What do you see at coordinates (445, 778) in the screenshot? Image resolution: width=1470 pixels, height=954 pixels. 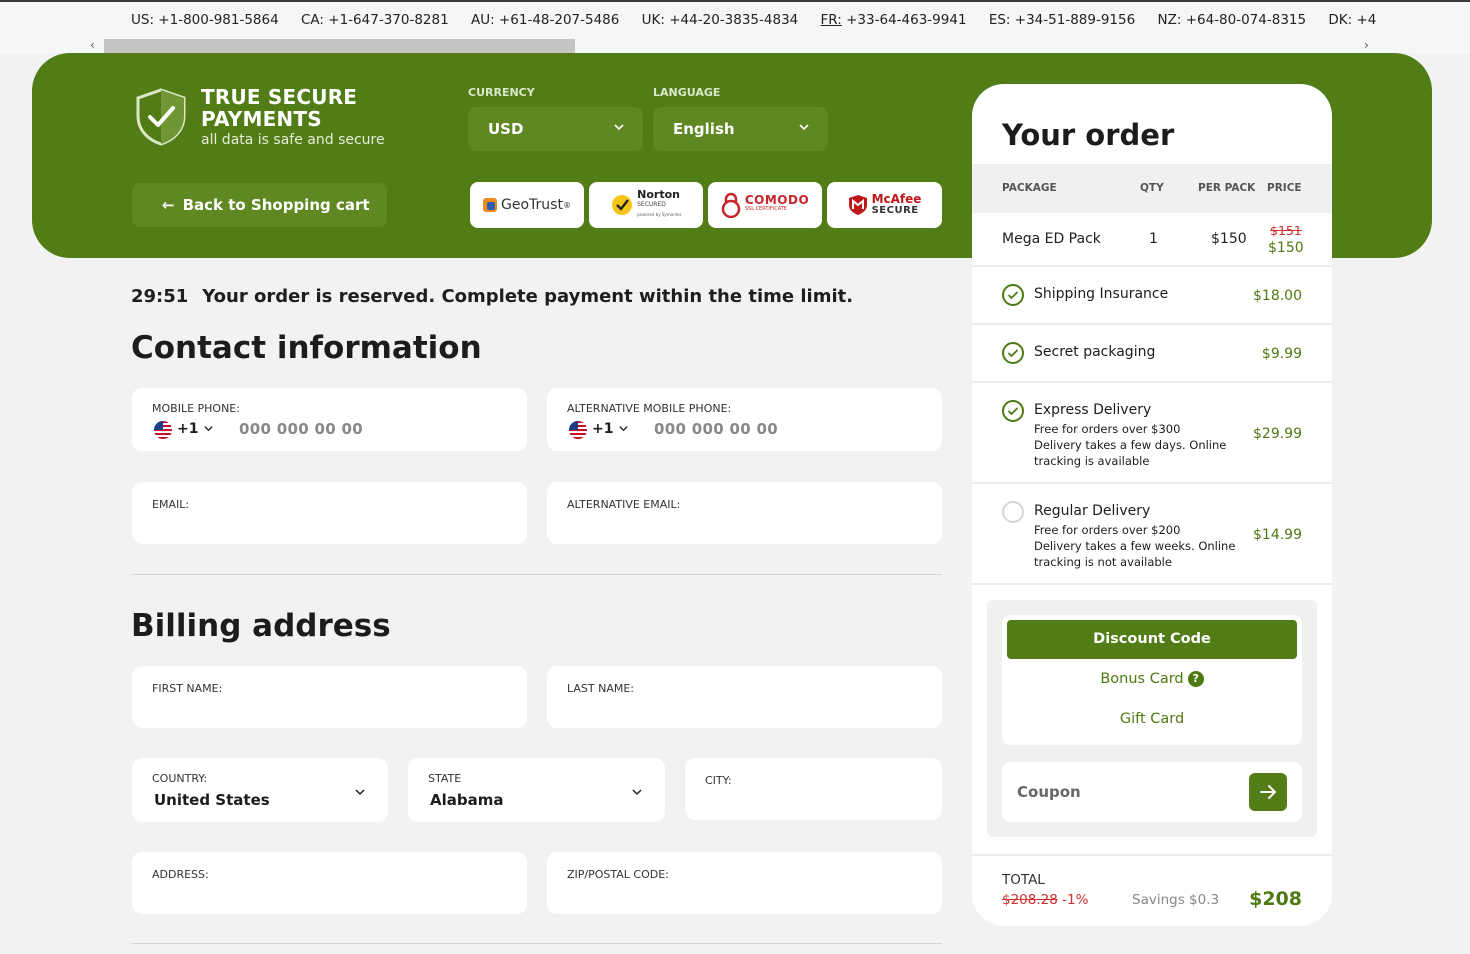 I see `state-label: STATE` at bounding box center [445, 778].